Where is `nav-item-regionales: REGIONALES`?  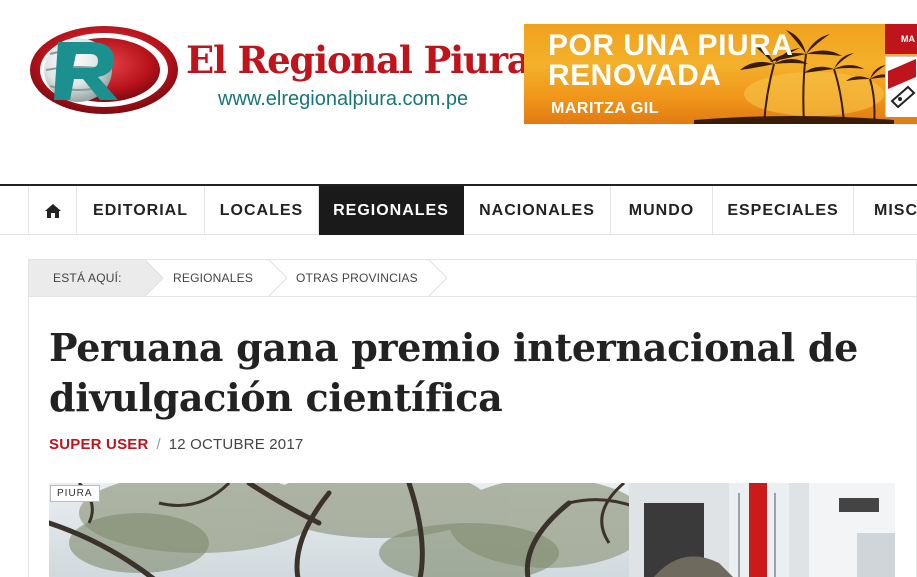 nav-item-regionales: REGIONALES is located at coordinates (391, 210).